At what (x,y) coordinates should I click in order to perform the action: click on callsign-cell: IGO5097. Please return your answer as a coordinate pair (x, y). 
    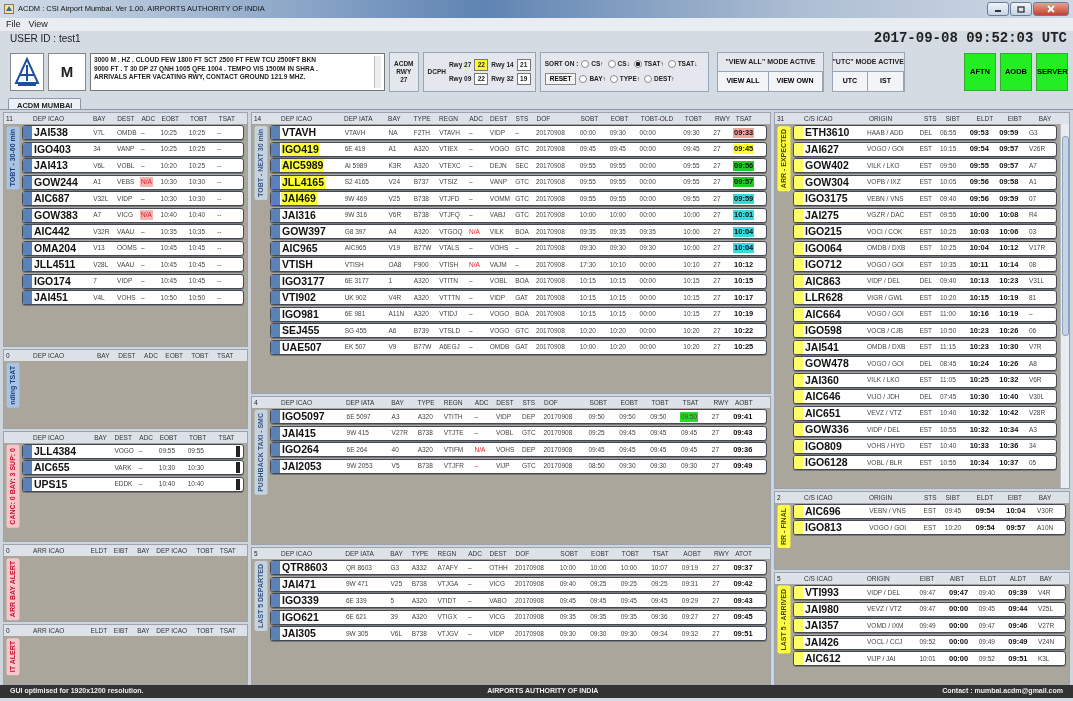
    Looking at the image, I should click on (303, 416).